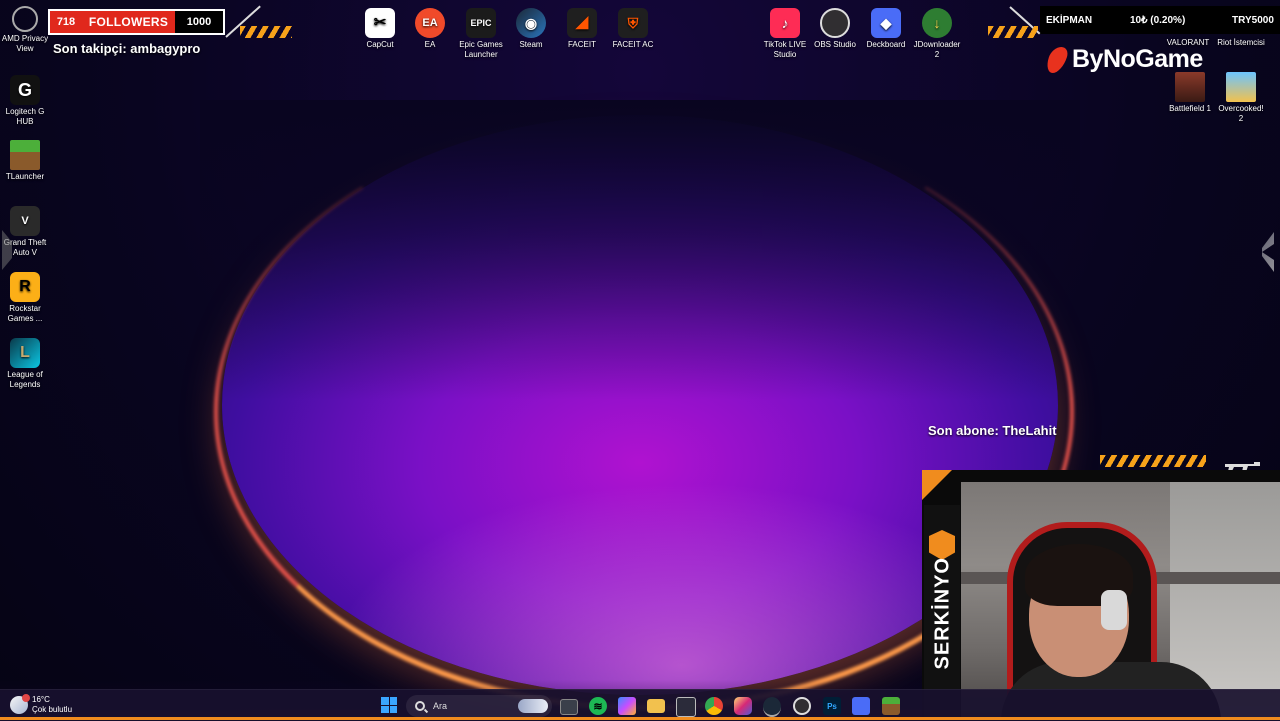 The image size is (1280, 721). I want to click on desktop-icon-label: Epic Games Launcher, so click(481, 49).